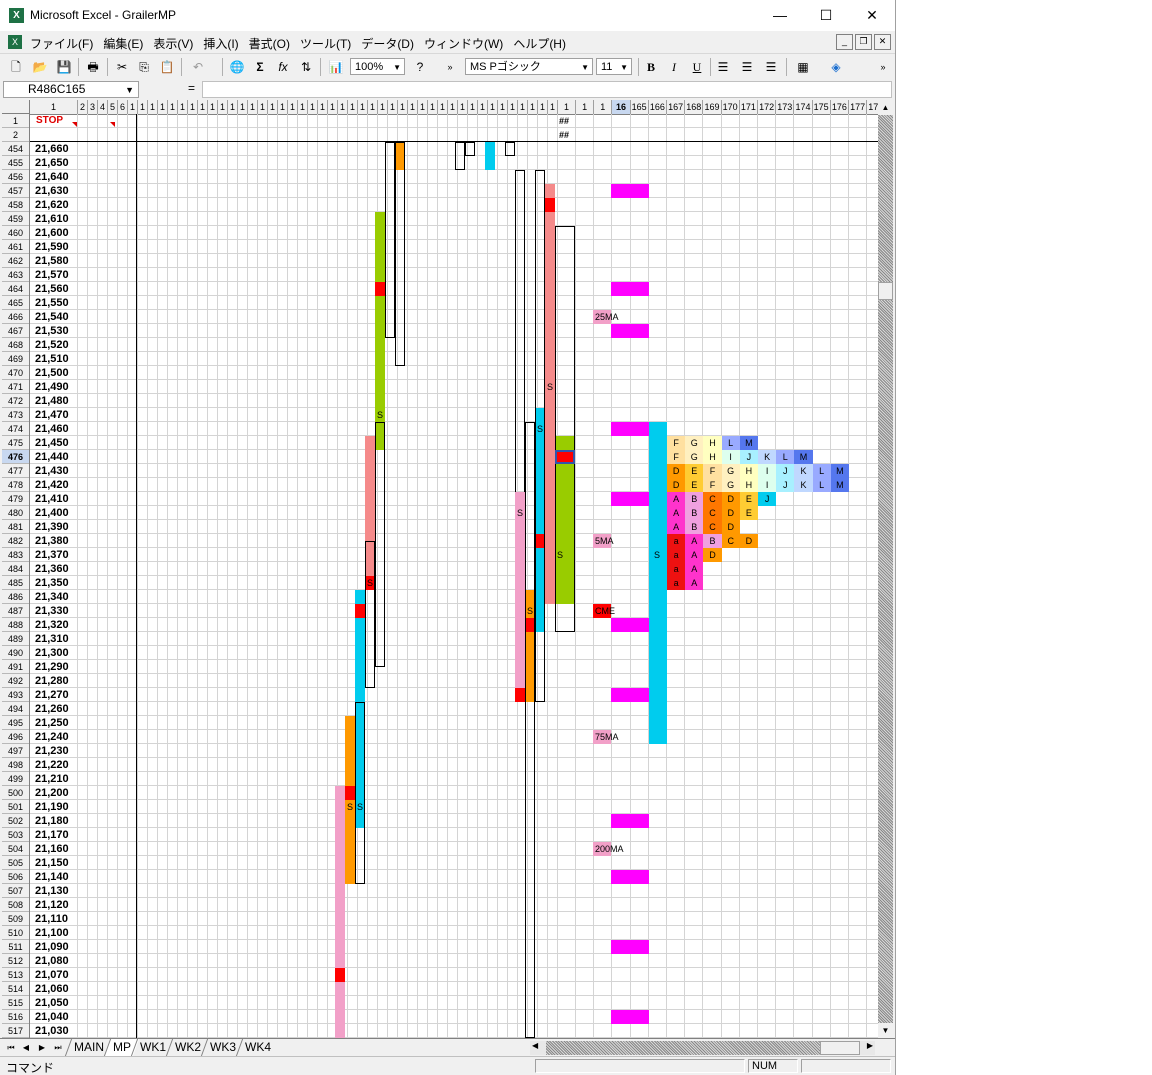 The image size is (1152, 1075). Describe the element at coordinates (15, 499) in the screenshot. I see `row-header: 479` at that location.